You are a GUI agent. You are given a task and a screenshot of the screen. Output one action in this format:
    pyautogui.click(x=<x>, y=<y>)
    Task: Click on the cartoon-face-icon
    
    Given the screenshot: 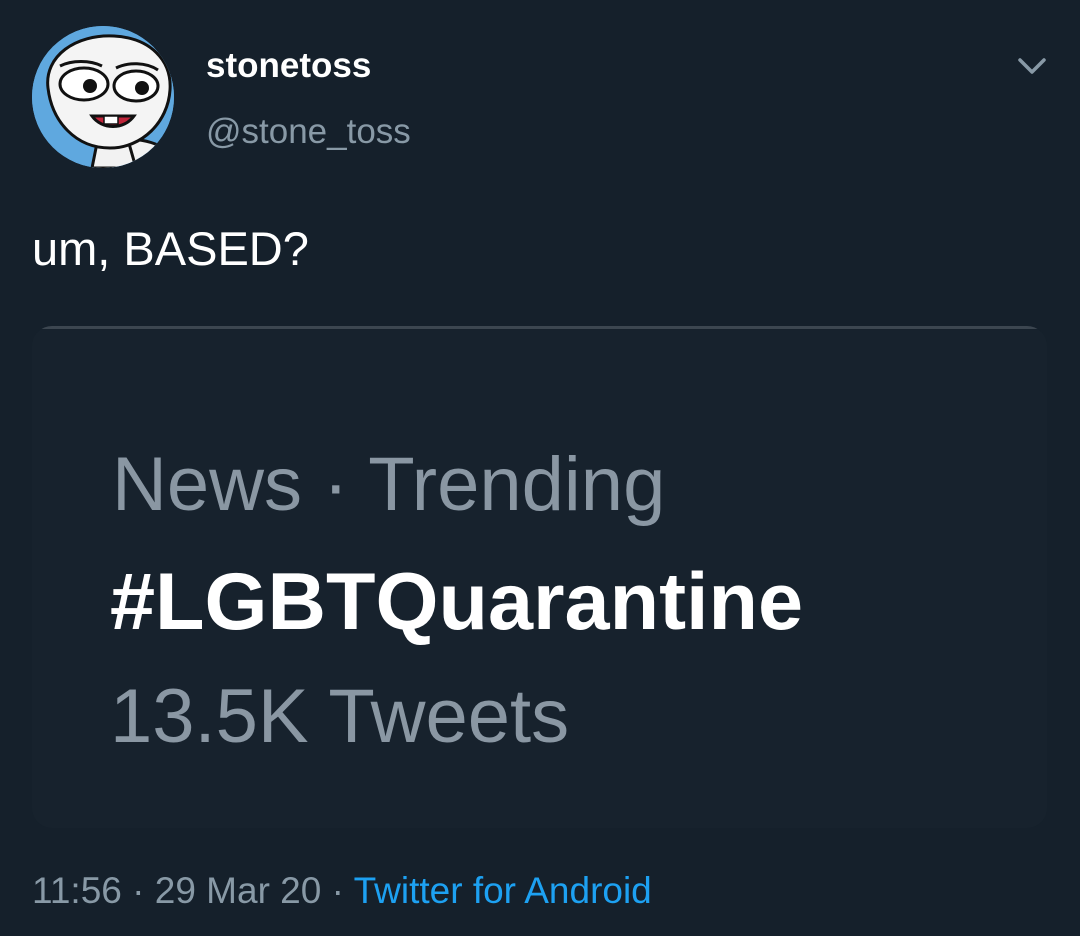 What is the action you would take?
    pyautogui.click(x=103, y=97)
    